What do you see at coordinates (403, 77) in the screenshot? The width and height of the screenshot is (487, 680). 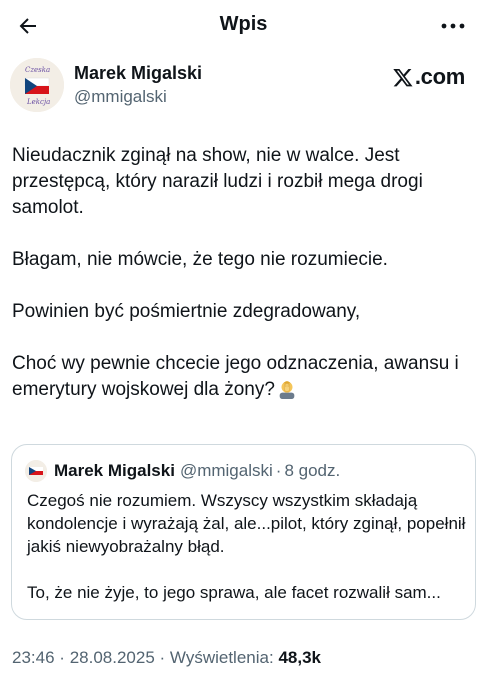 I see `x-logo-icon` at bounding box center [403, 77].